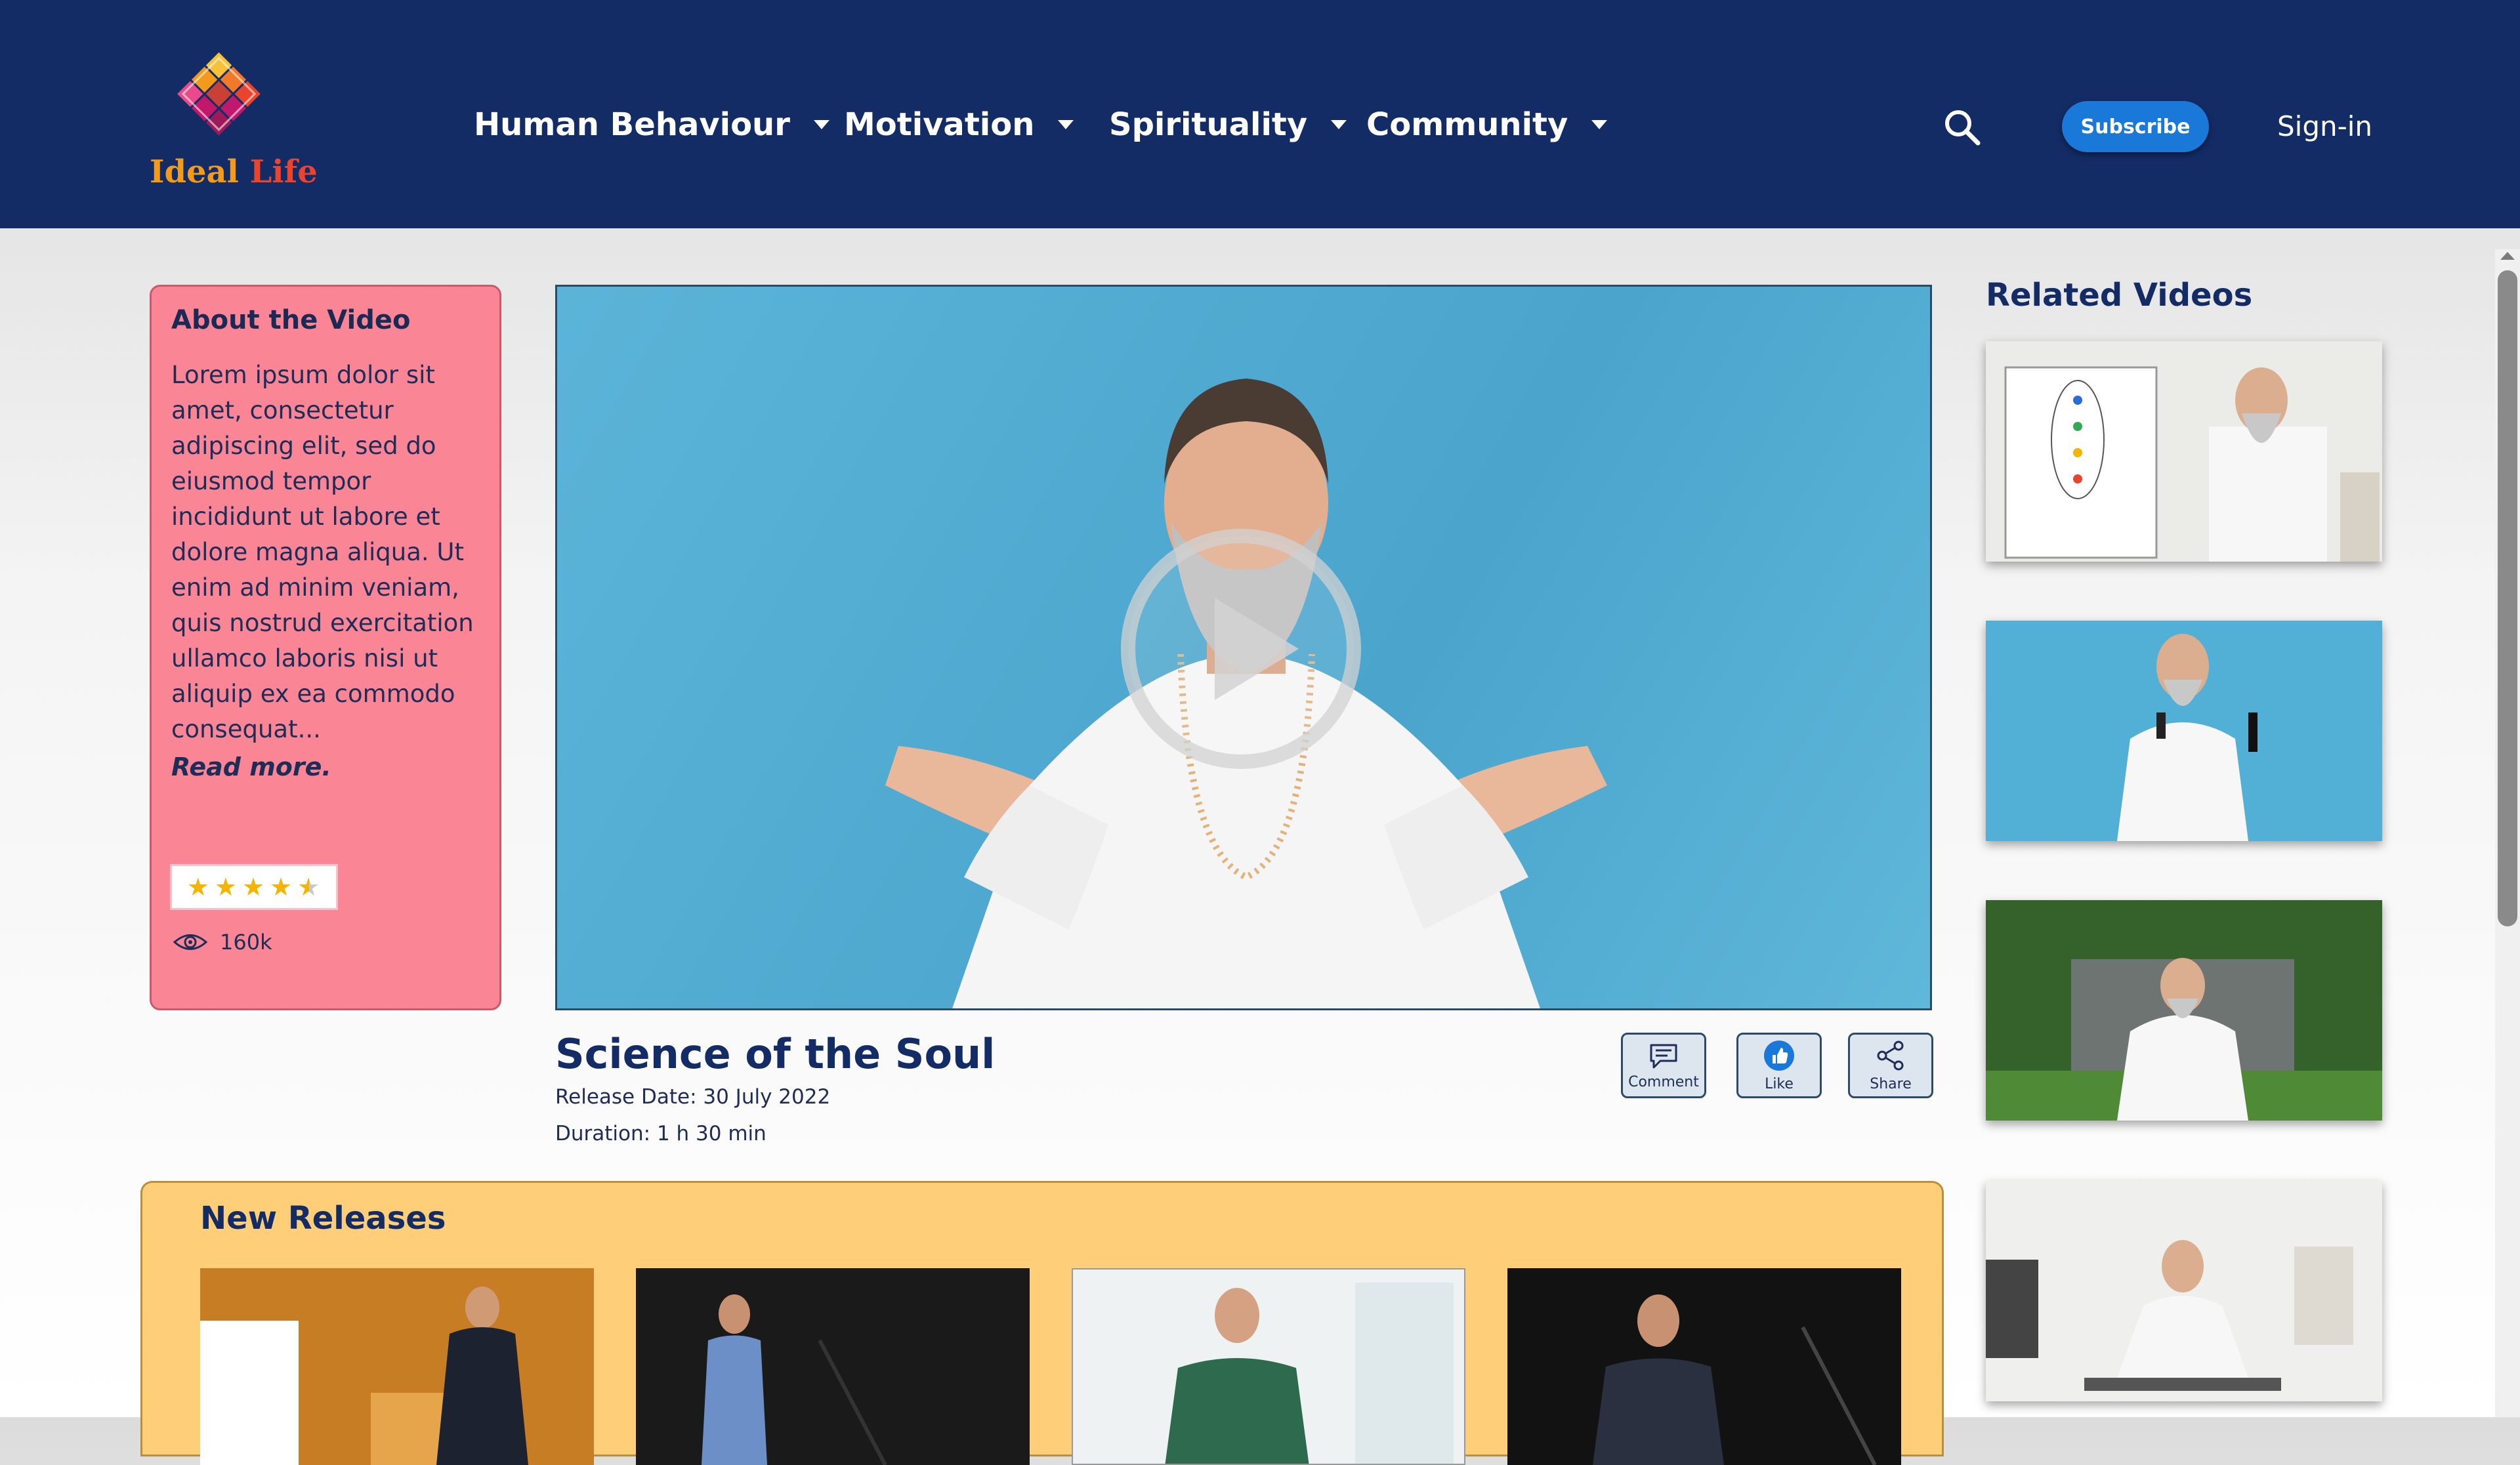  I want to click on like-label: Like, so click(1779, 1083).